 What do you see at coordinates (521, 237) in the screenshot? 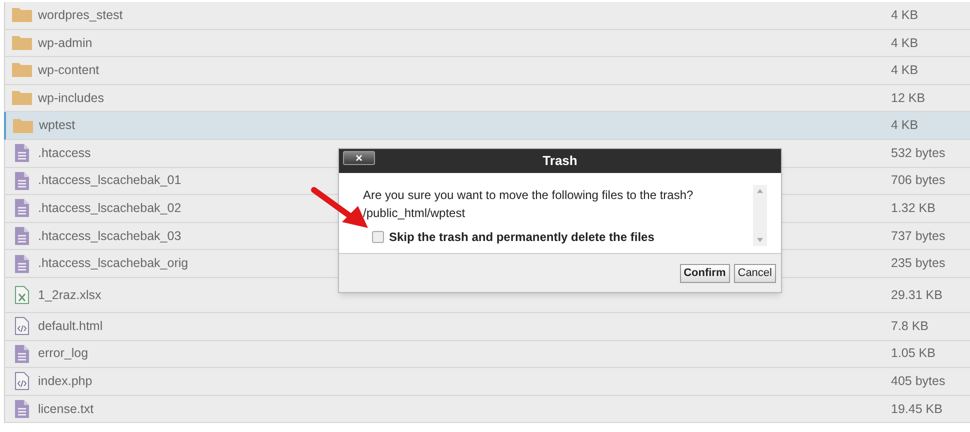
I see `skip-trash-label: Skip the trash and permanently delete the files` at bounding box center [521, 237].